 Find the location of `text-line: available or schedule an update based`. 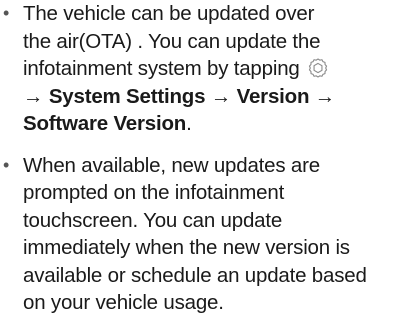

text-line: available or schedule an update based is located at coordinates (195, 275).